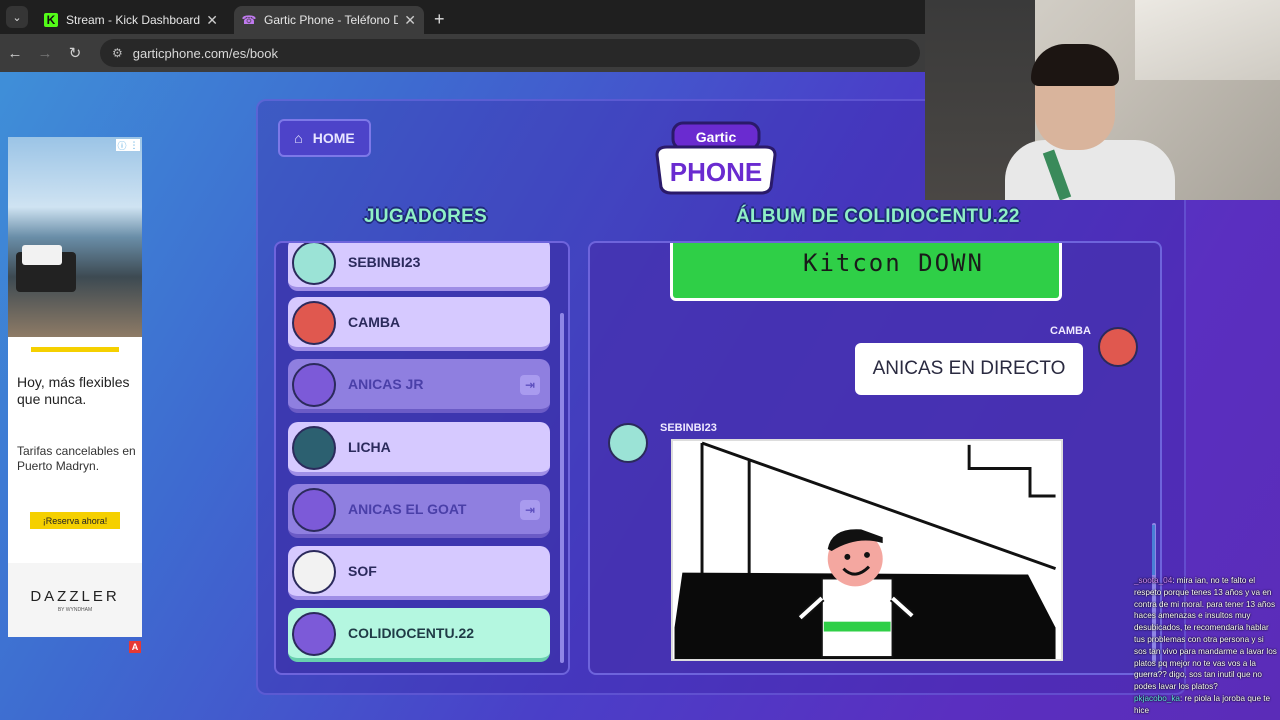  I want to click on album-drawing-card: Kitcon DOWN, so click(866, 272).